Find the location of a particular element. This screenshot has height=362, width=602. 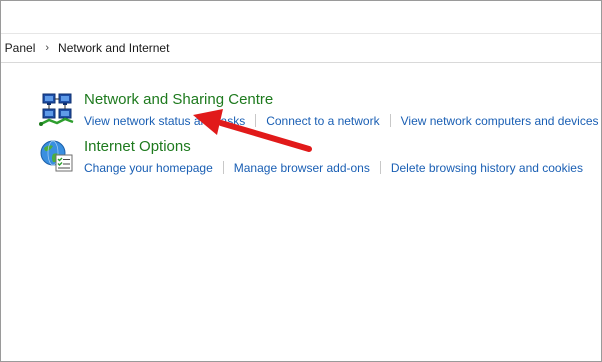

view-network-computers-link: View network computers and devices is located at coordinates (500, 121).